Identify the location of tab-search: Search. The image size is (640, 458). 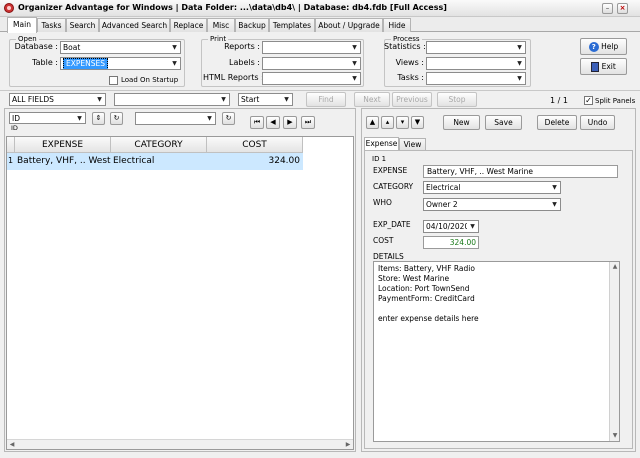
(82, 25).